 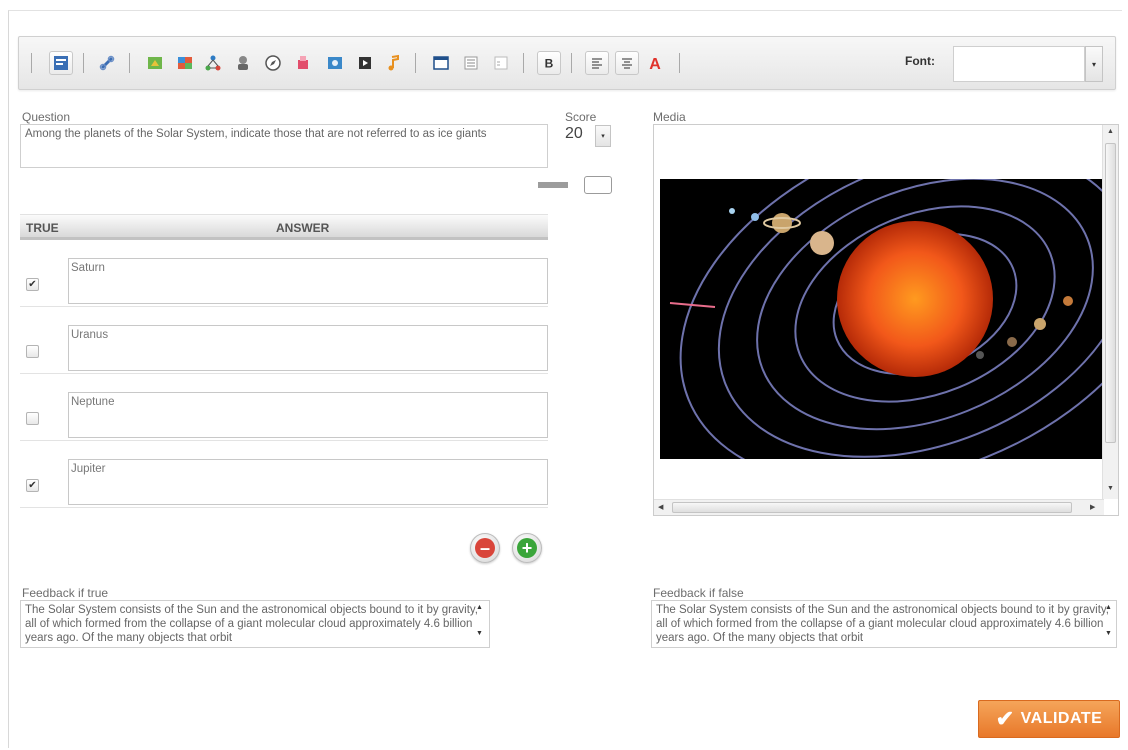 I want to click on align-left-icon, so click(x=597, y=63).